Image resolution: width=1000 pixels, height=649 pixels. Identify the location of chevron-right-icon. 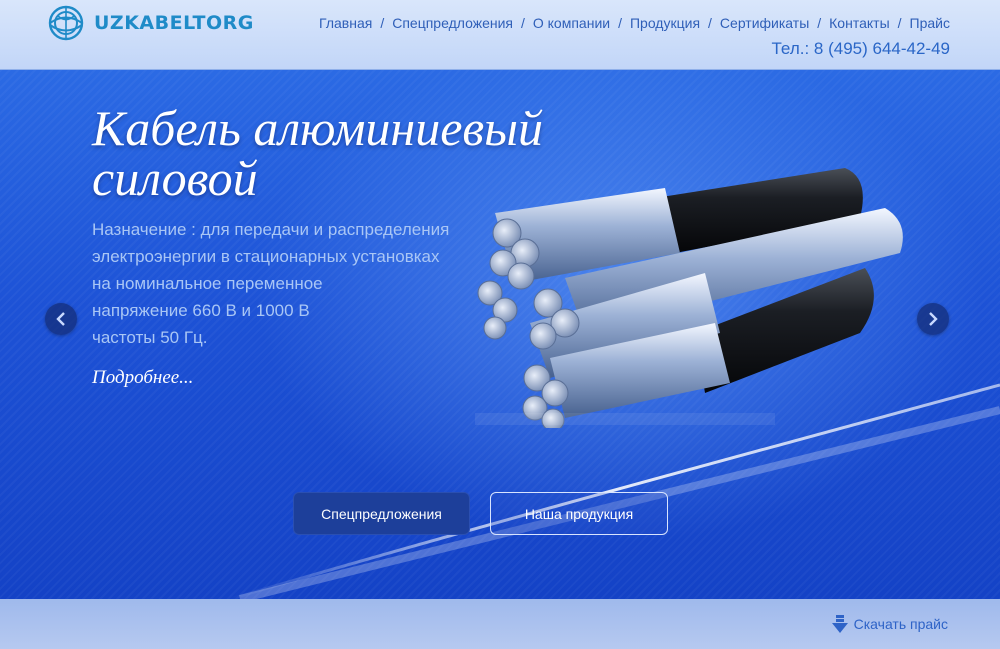
(933, 319).